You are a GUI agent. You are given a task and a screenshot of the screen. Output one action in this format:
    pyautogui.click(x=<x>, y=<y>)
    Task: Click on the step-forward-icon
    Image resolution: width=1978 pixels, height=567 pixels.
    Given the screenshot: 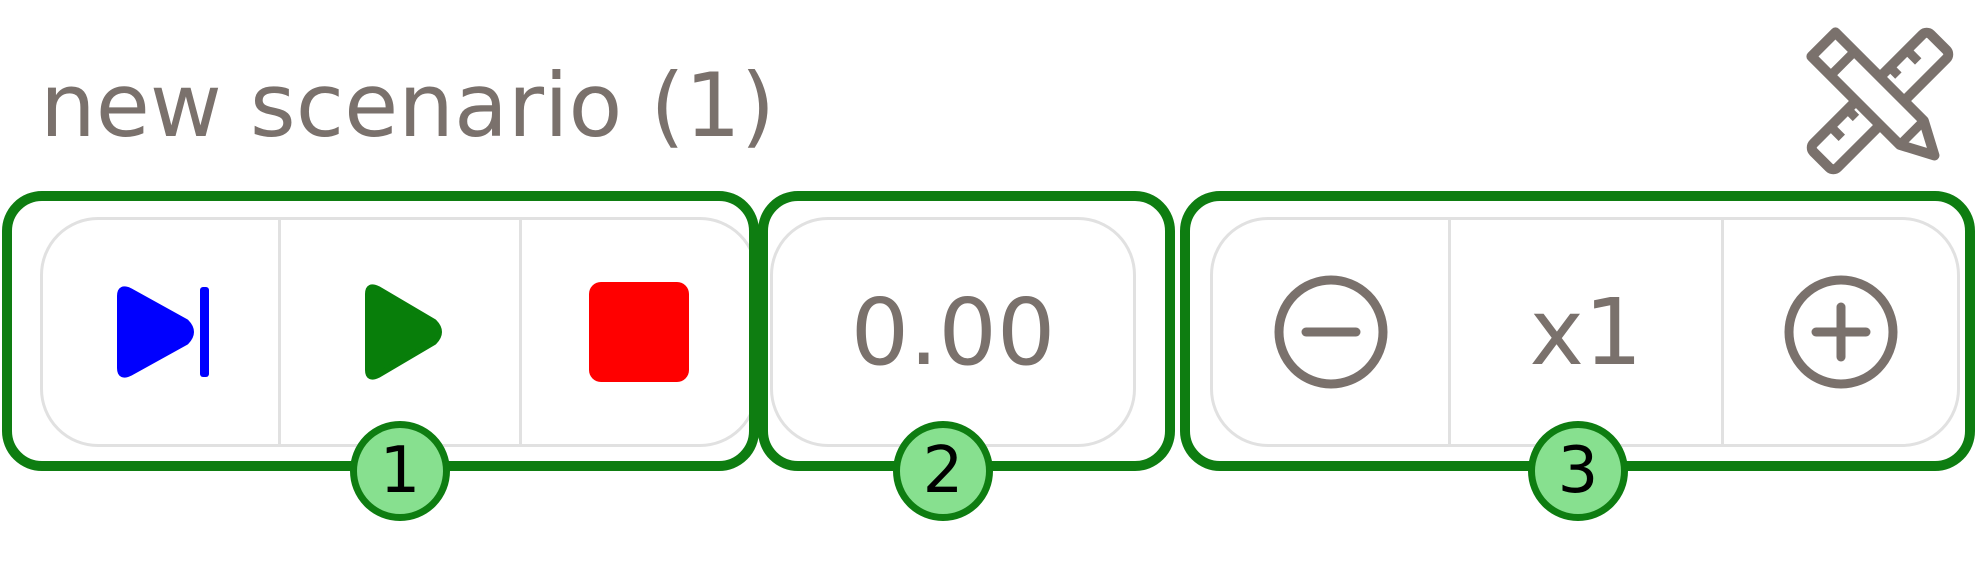 What is the action you would take?
    pyautogui.click(x=162, y=332)
    